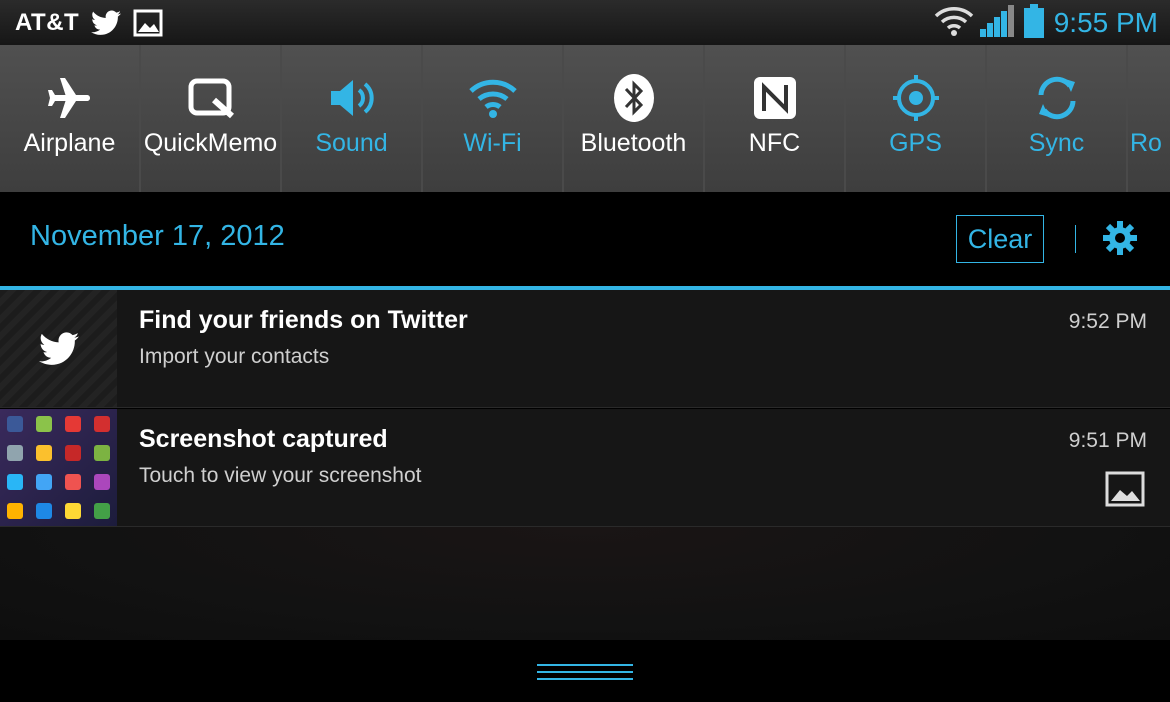 This screenshot has width=1170, height=702. What do you see at coordinates (211, 98) in the screenshot?
I see `quickmemo-icon` at bounding box center [211, 98].